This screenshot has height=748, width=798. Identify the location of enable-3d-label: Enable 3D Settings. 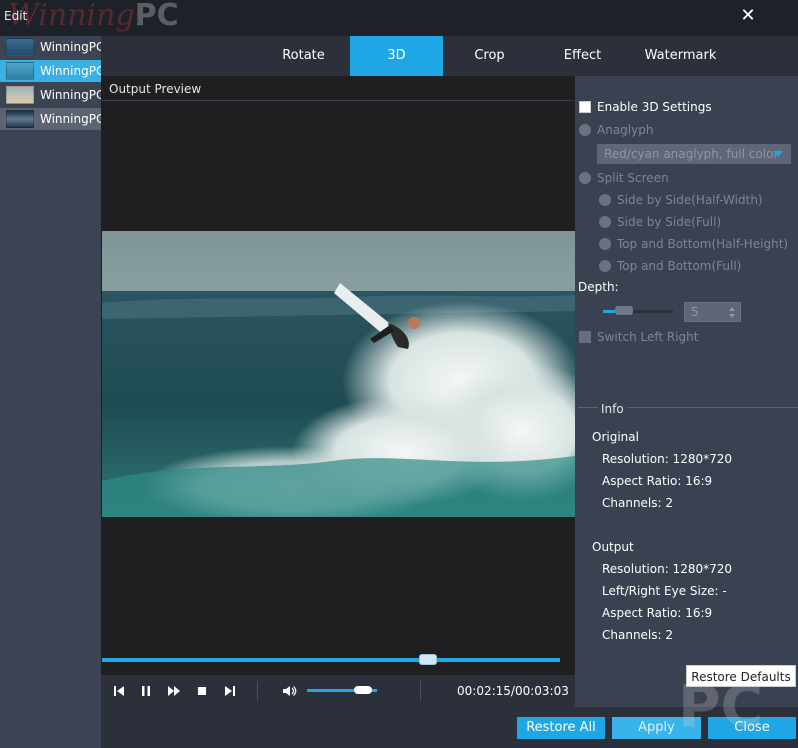
(654, 107).